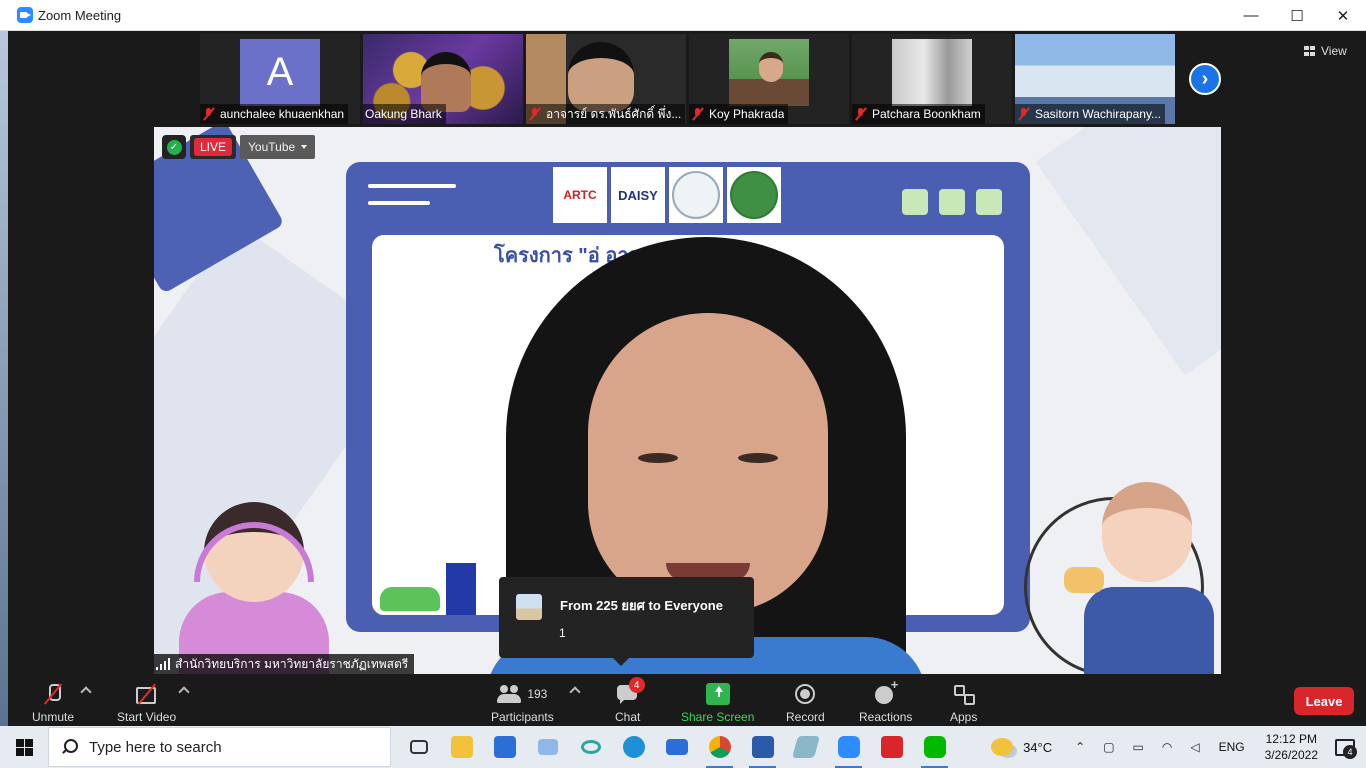 The width and height of the screenshot is (1366, 768). What do you see at coordinates (304, 147) in the screenshot?
I see `caret-down-icon` at bounding box center [304, 147].